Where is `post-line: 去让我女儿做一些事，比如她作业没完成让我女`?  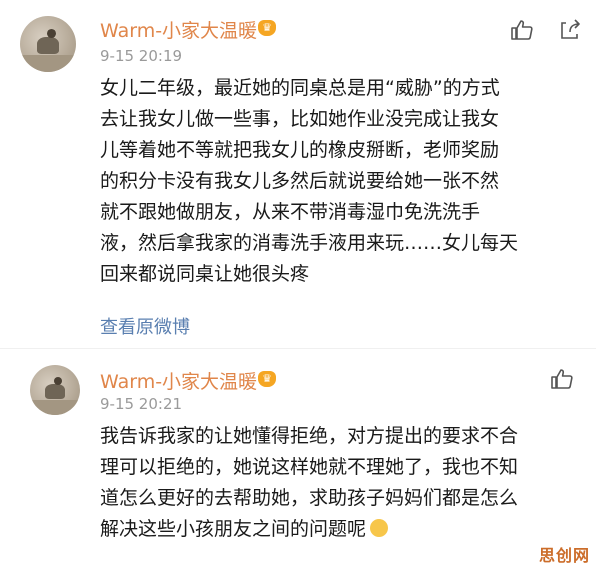 post-line: 去让我女儿做一些事，比如她作业没完成让我女 is located at coordinates (300, 119).